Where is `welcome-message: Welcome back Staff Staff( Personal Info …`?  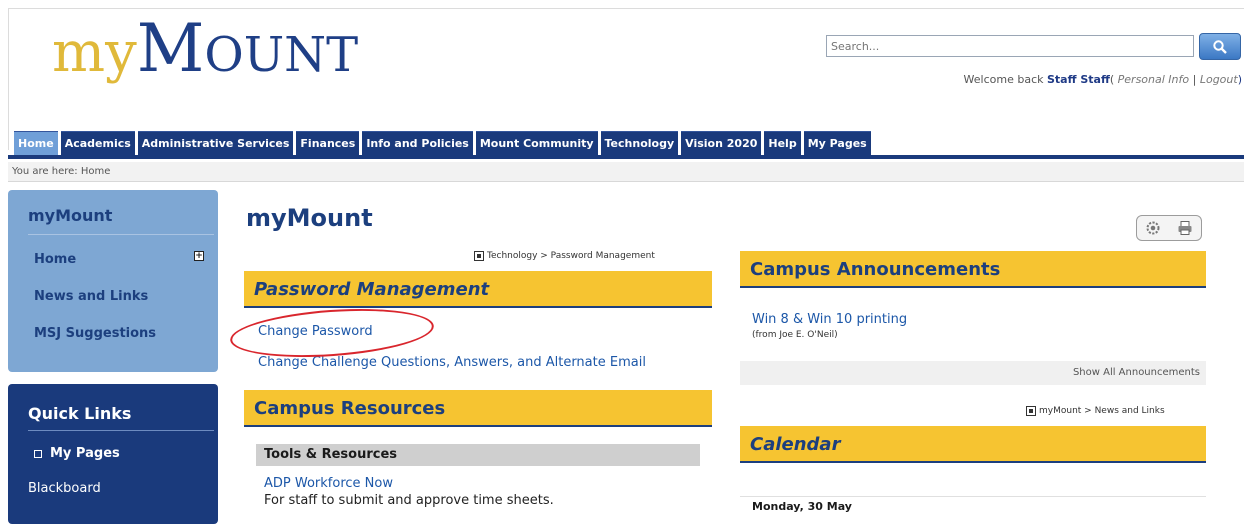 welcome-message: Welcome back Staff Staff( Personal Info … is located at coordinates (1061, 79).